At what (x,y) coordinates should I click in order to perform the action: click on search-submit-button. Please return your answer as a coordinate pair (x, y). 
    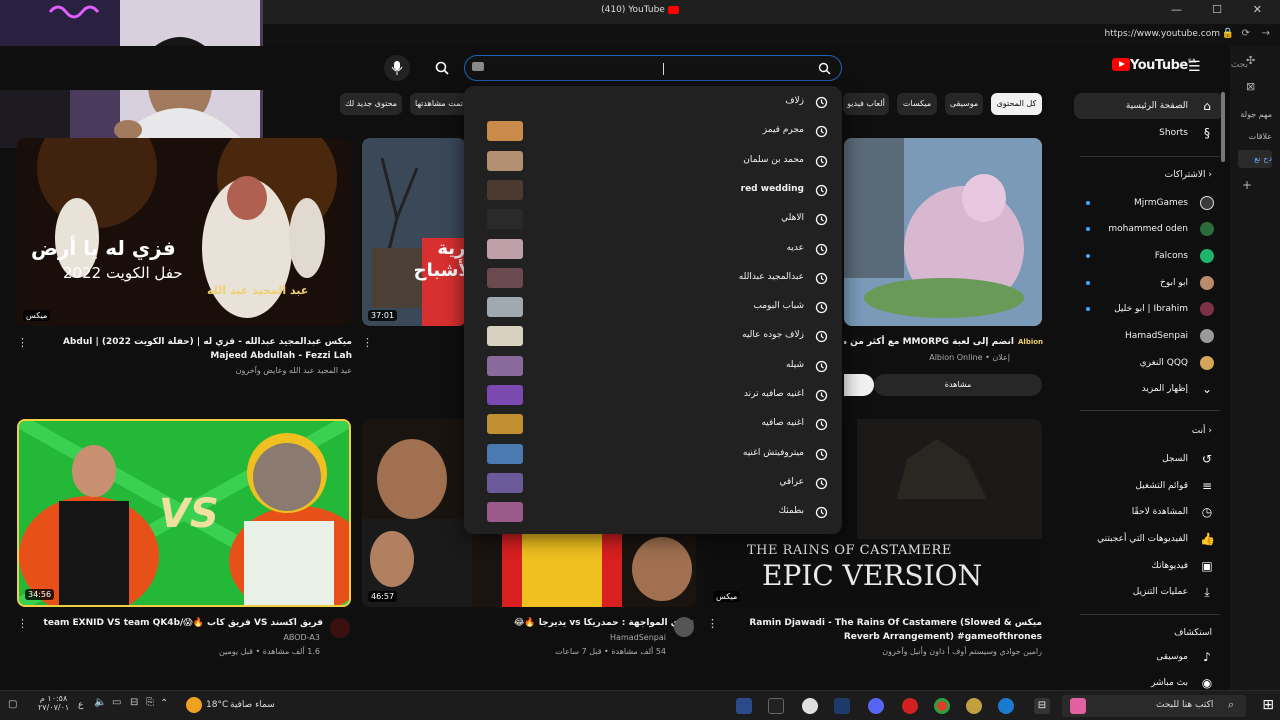
    Looking at the image, I should click on (442, 68).